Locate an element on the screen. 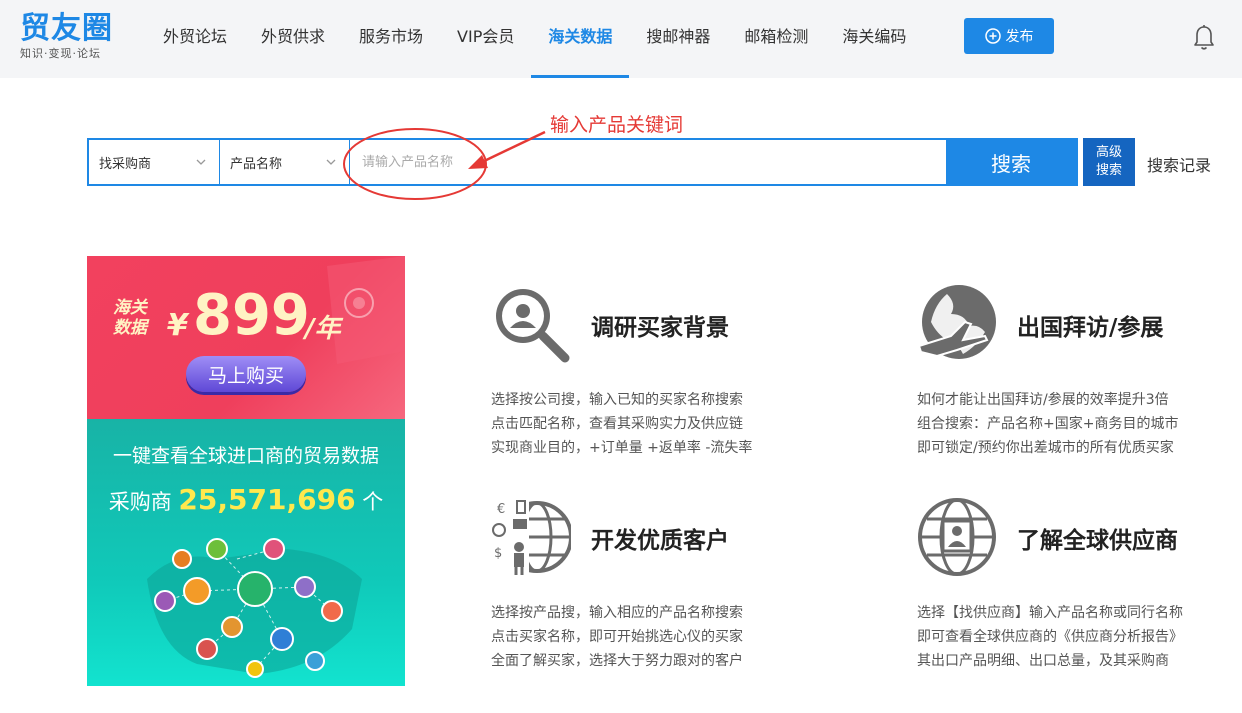 The height and width of the screenshot is (713, 1242). search-type-select: 找采购商 is located at coordinates (154, 162).